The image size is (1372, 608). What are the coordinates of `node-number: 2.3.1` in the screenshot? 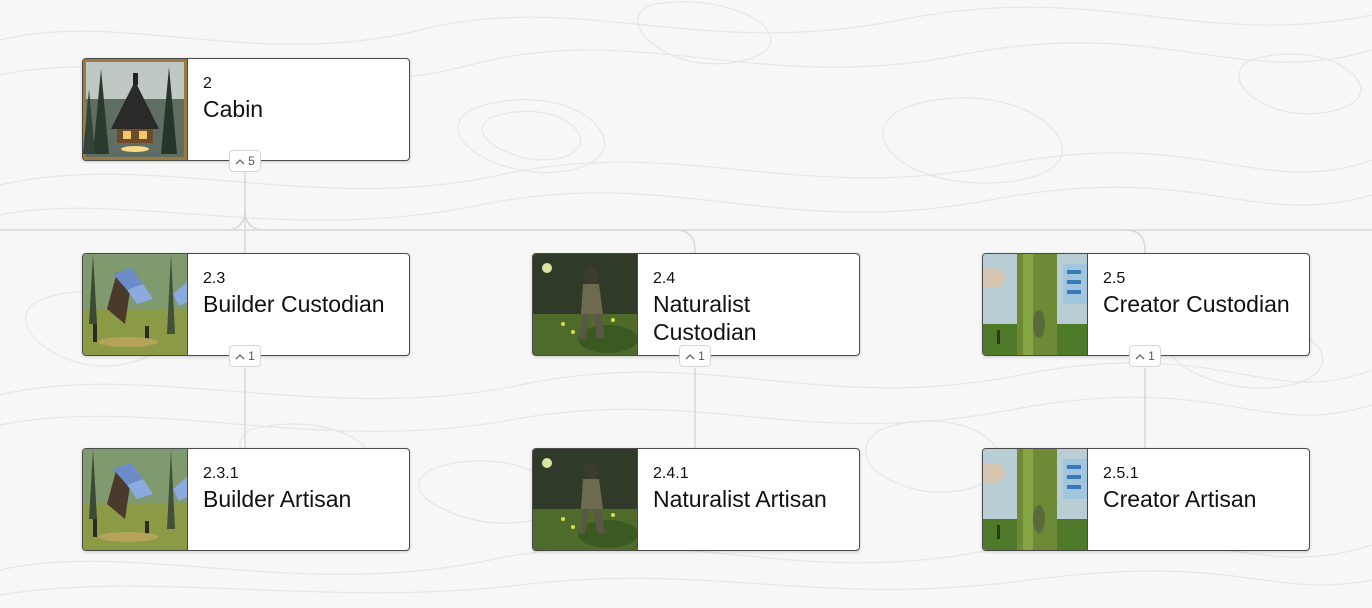 It's located at (221, 473).